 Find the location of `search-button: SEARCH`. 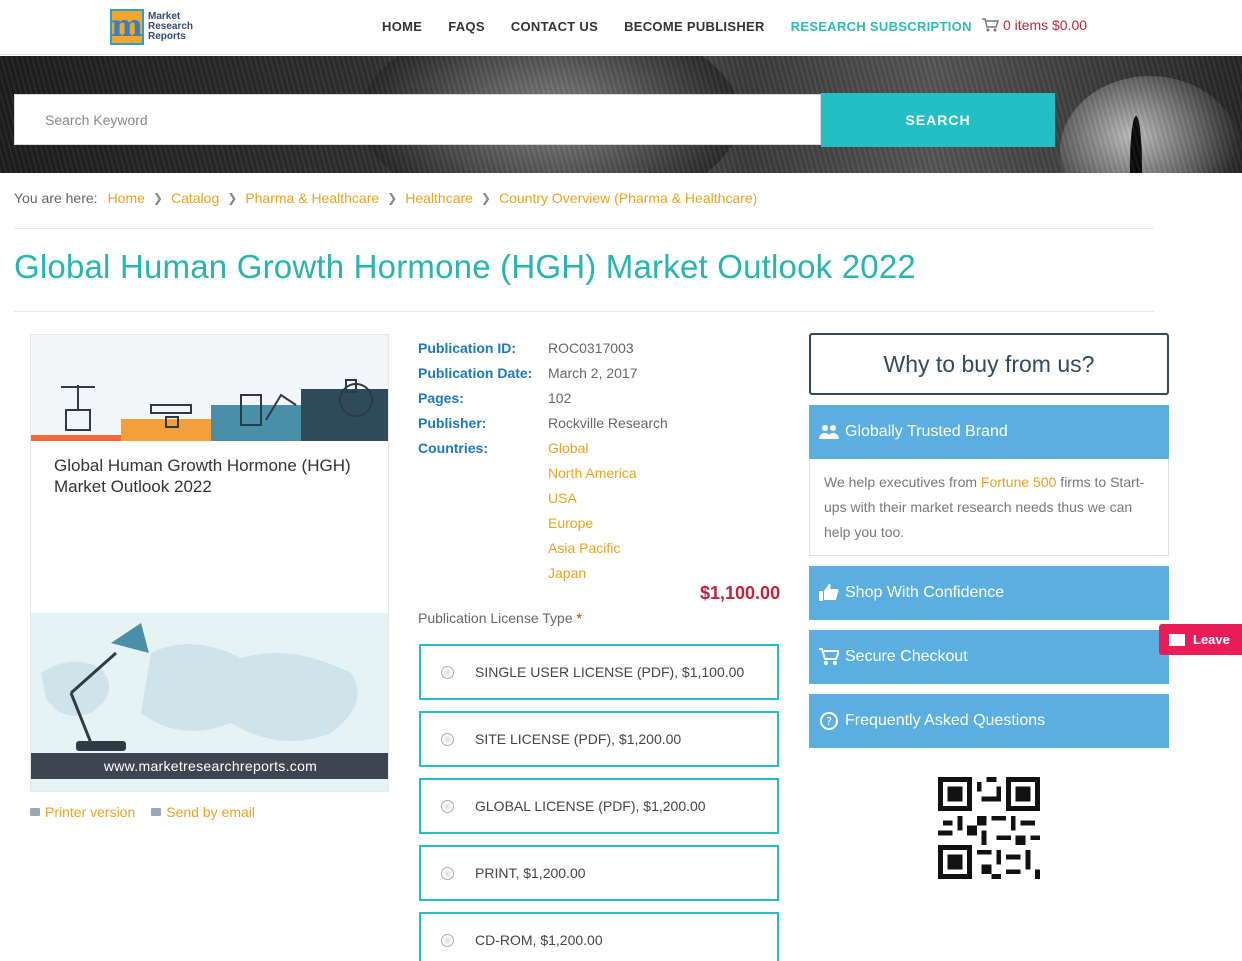

search-button: SEARCH is located at coordinates (938, 120).